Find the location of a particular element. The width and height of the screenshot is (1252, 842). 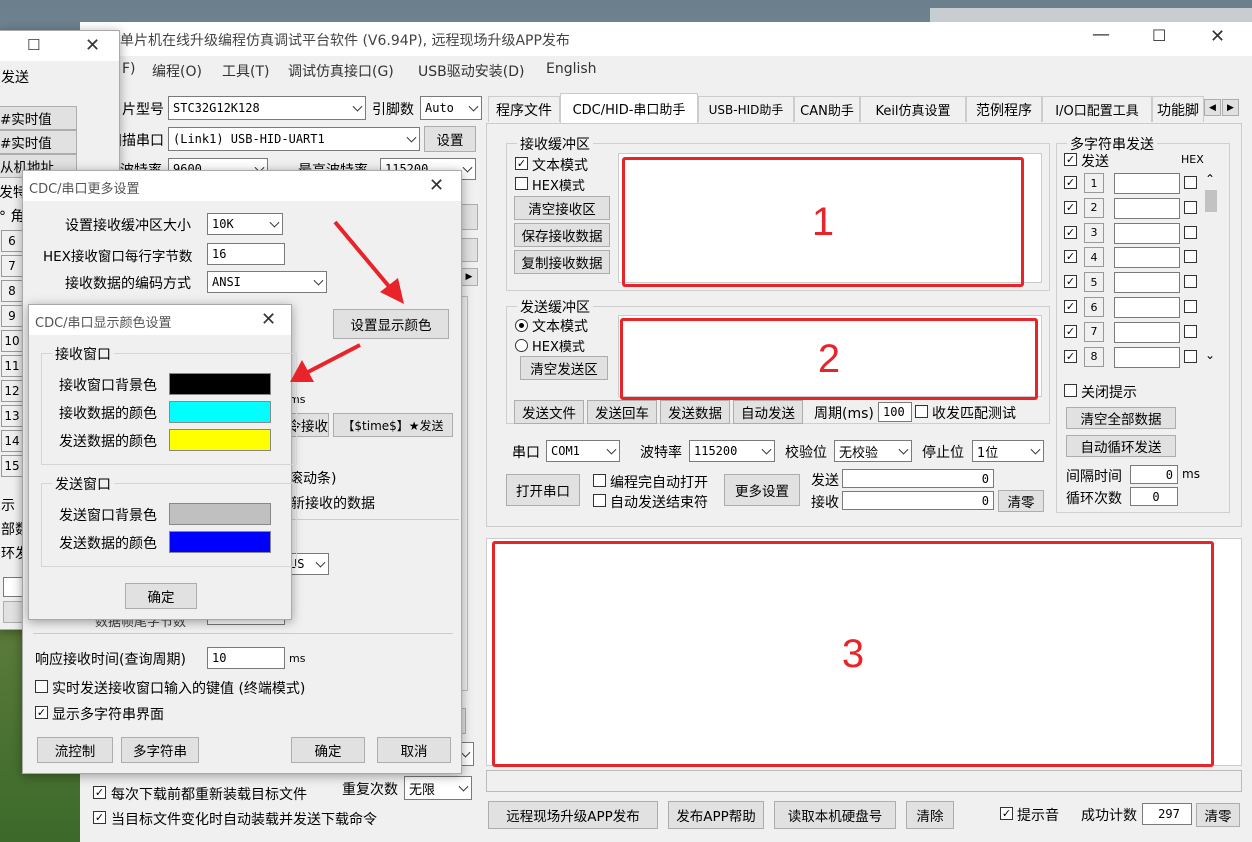

arrow-to-color-dialog is located at coordinates (325, 362).